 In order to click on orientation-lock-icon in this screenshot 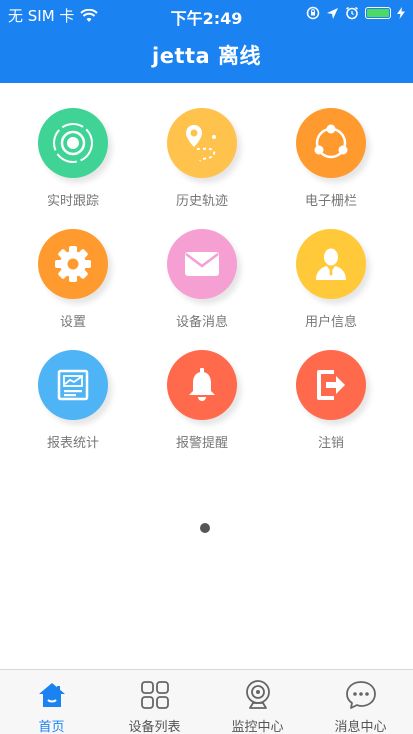, I will do `click(313, 13)`.